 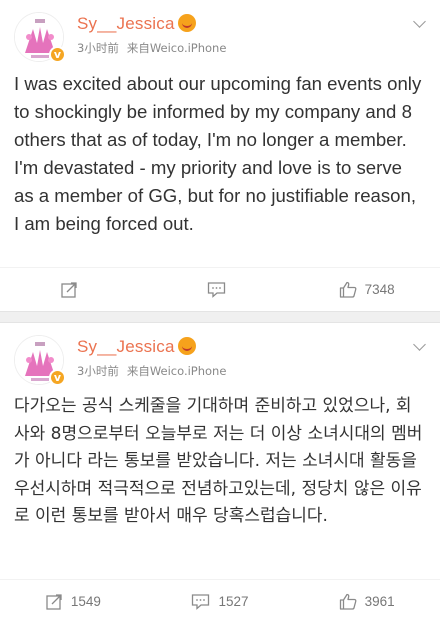 I want to click on comment-button: 1527, so click(x=220, y=601).